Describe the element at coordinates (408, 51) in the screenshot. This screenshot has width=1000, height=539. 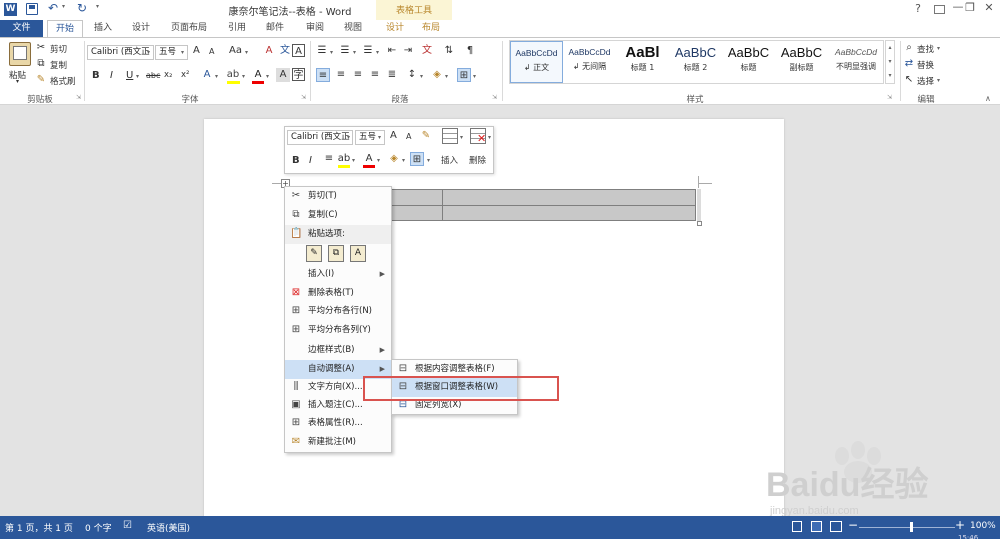
I see `increase-indent-icon: ⇥` at that location.